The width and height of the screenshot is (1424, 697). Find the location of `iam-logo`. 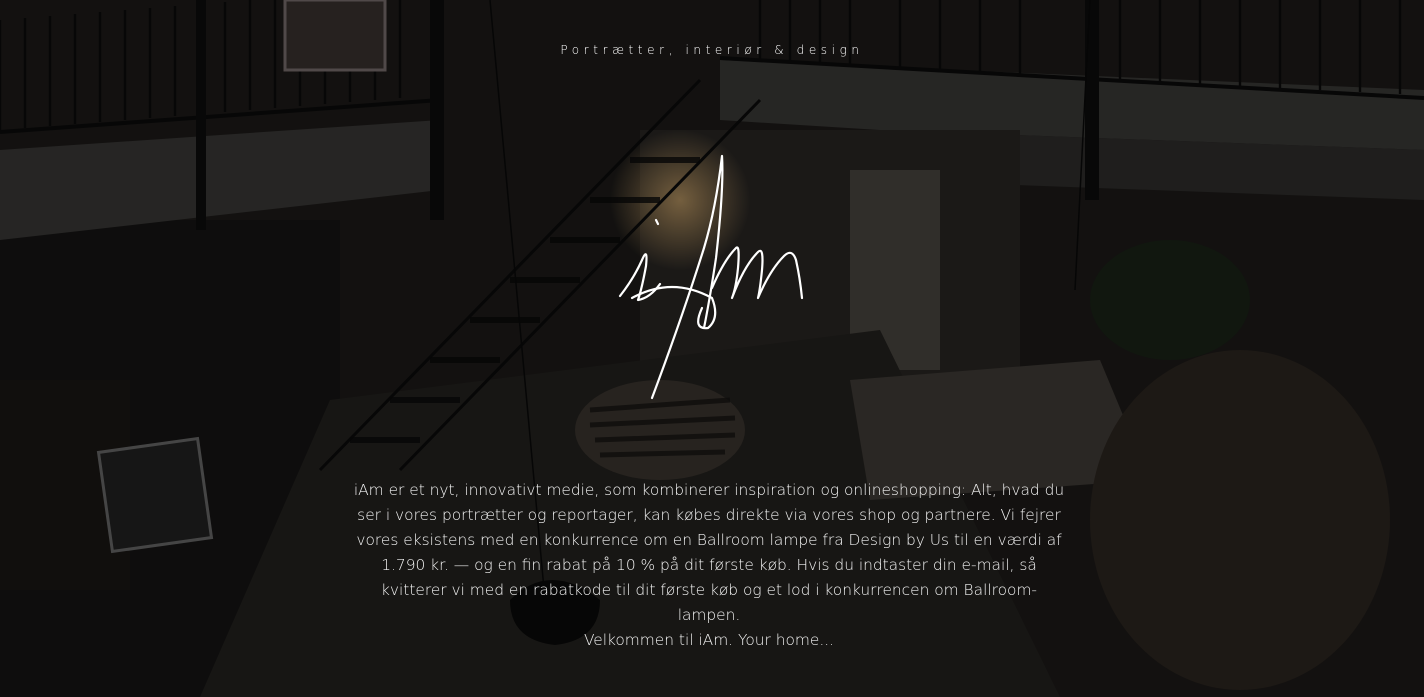

iam-logo is located at coordinates (712, 278).